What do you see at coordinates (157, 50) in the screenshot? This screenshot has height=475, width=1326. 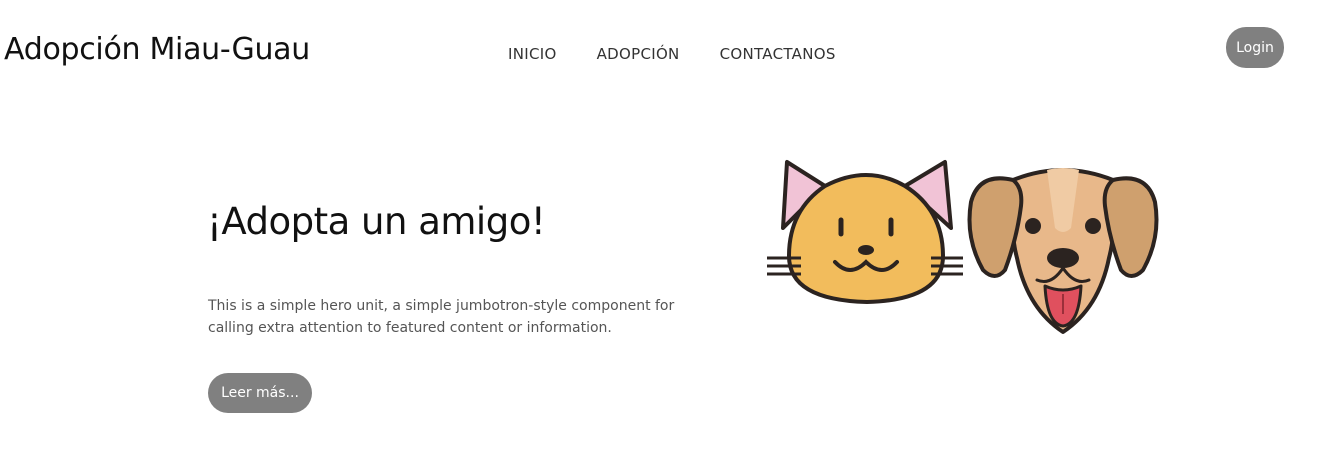 I see `brand-title: Adopción Miau-Guau` at bounding box center [157, 50].